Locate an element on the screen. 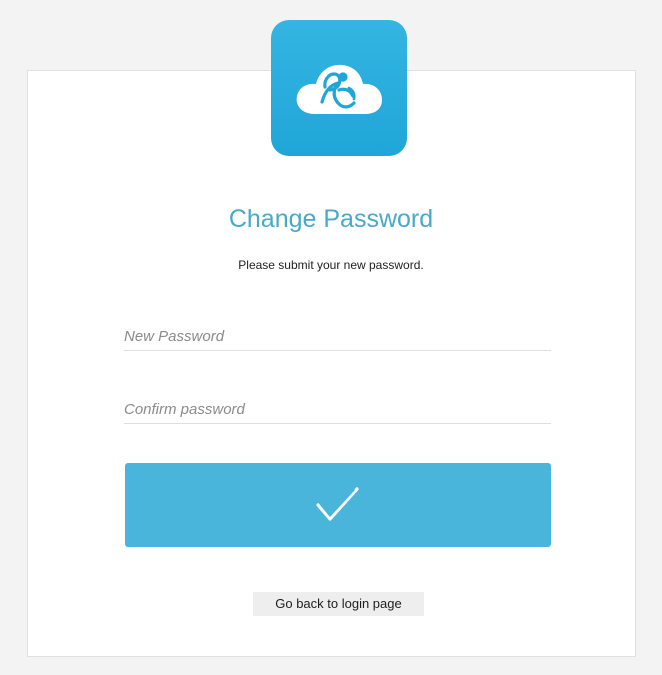  checkmark-icon is located at coordinates (337, 504).